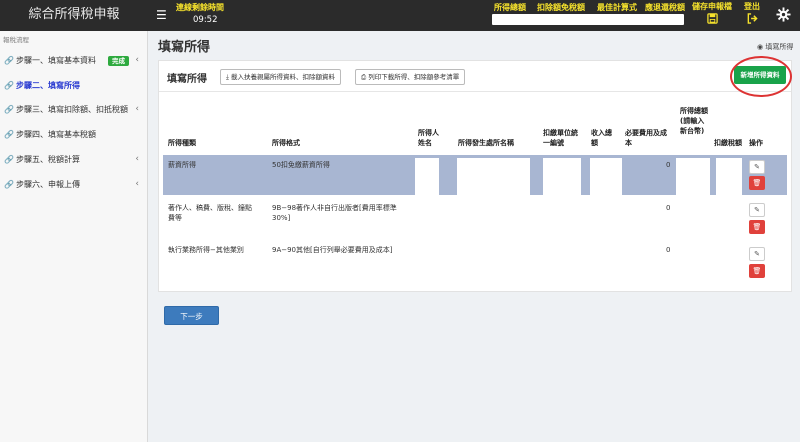 The width and height of the screenshot is (800, 442). Describe the element at coordinates (428, 138) in the screenshot. I see `col-earner-name: 所得人姓名` at that location.